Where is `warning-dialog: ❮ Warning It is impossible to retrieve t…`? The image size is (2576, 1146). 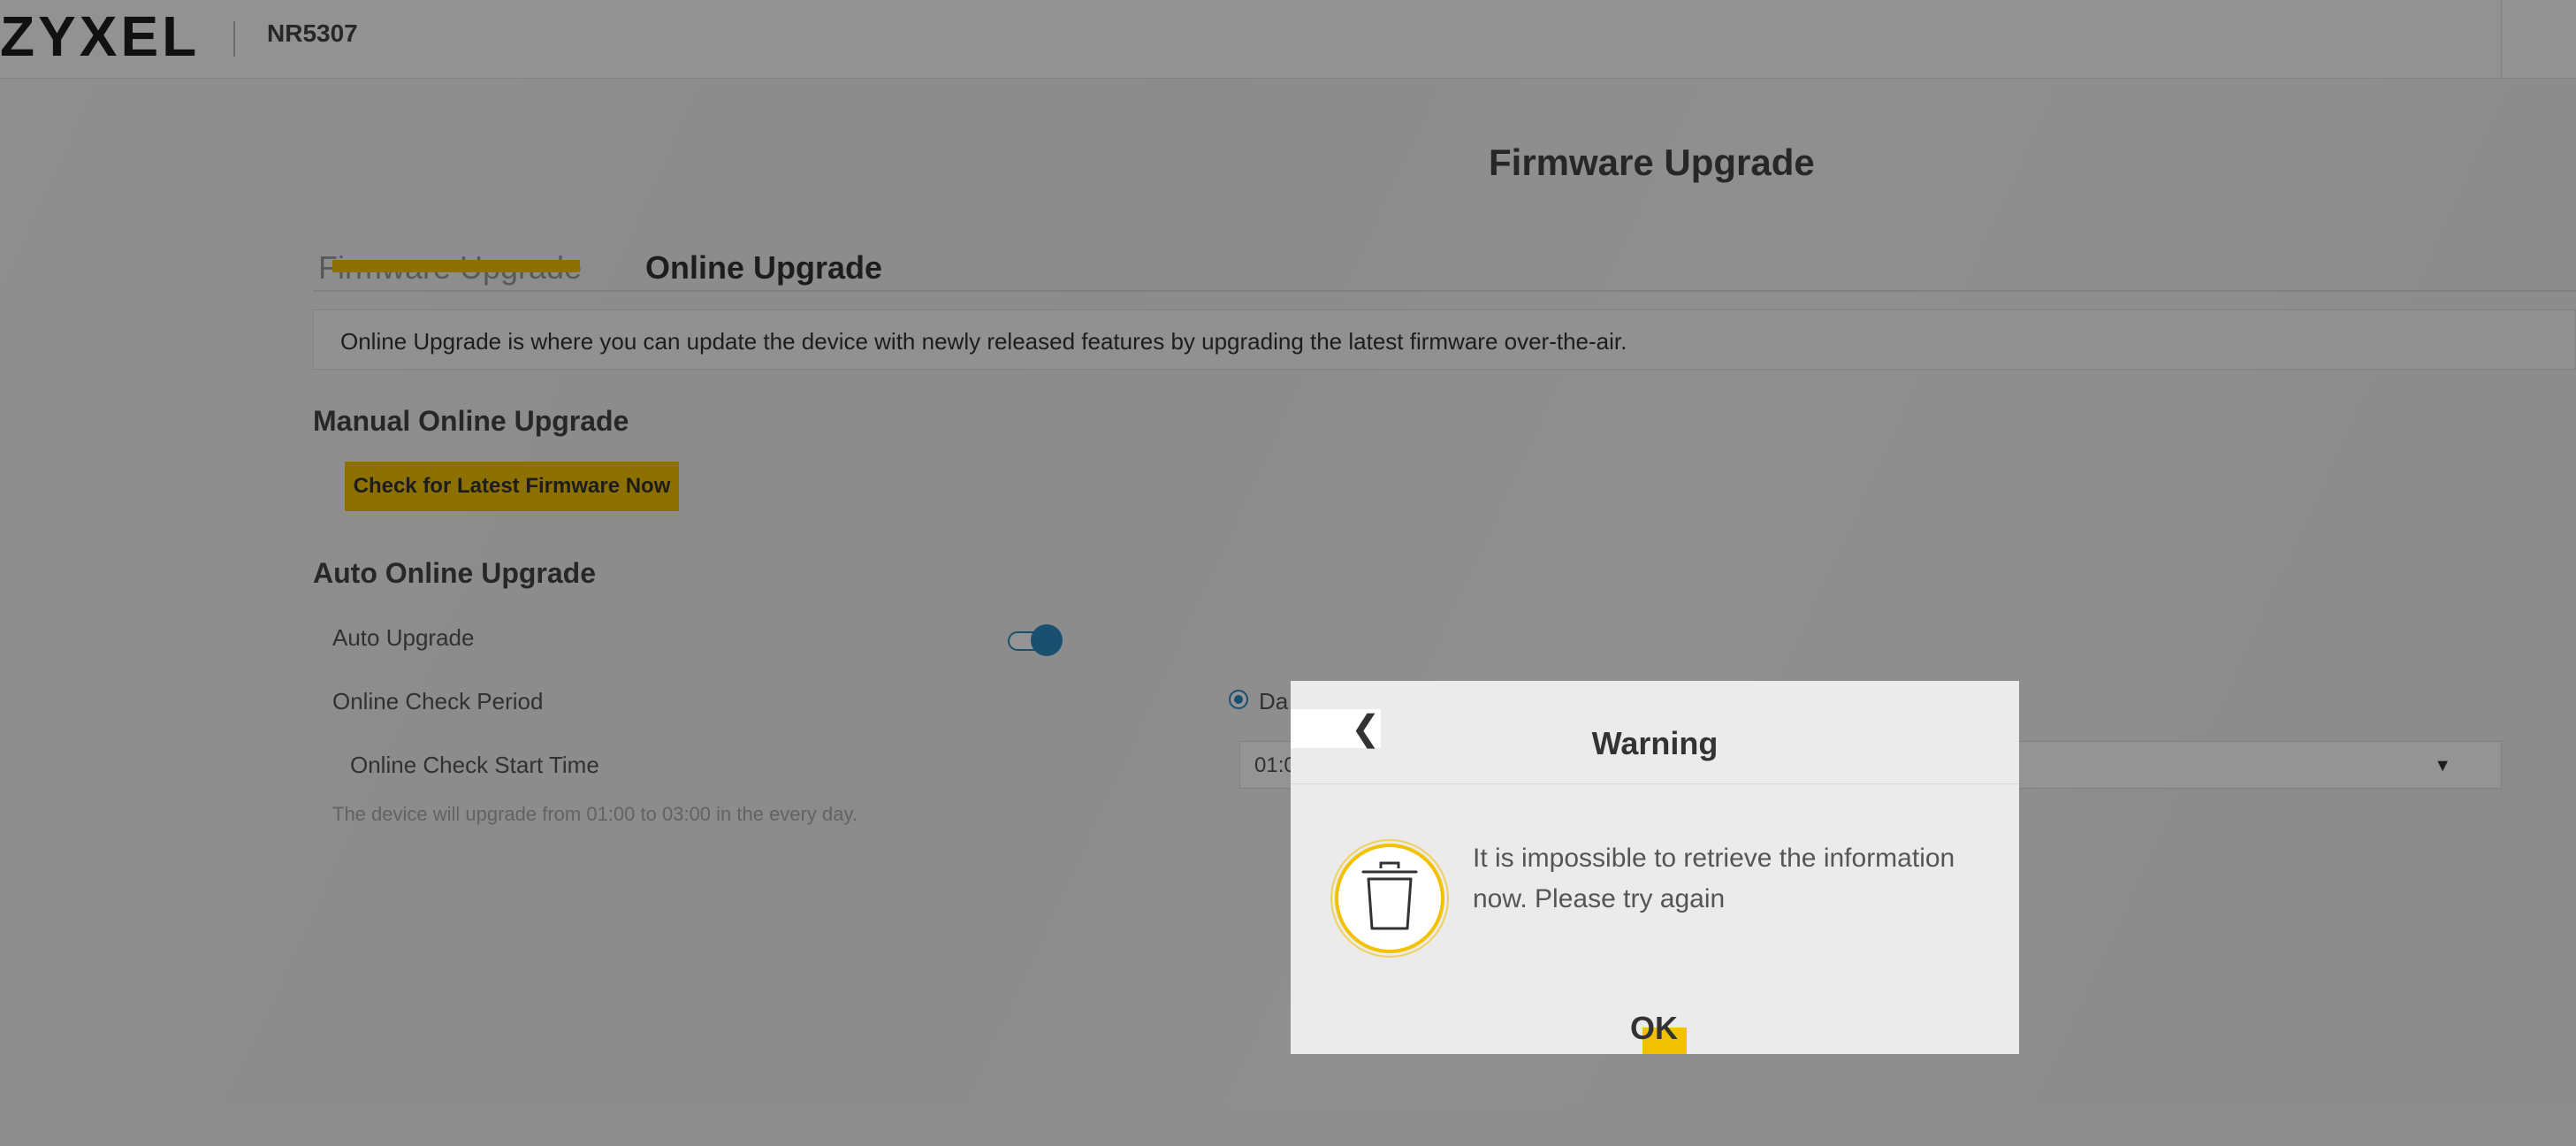 warning-dialog: ❮ Warning It is impossible to retrieve t… is located at coordinates (1655, 868).